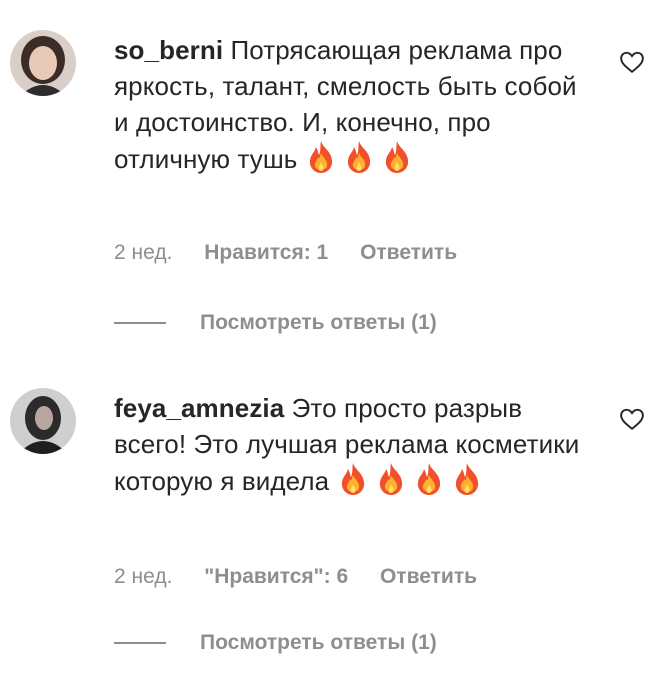 The width and height of the screenshot is (658, 682). Describe the element at coordinates (168, 50) in the screenshot. I see `username: so_berni` at that location.